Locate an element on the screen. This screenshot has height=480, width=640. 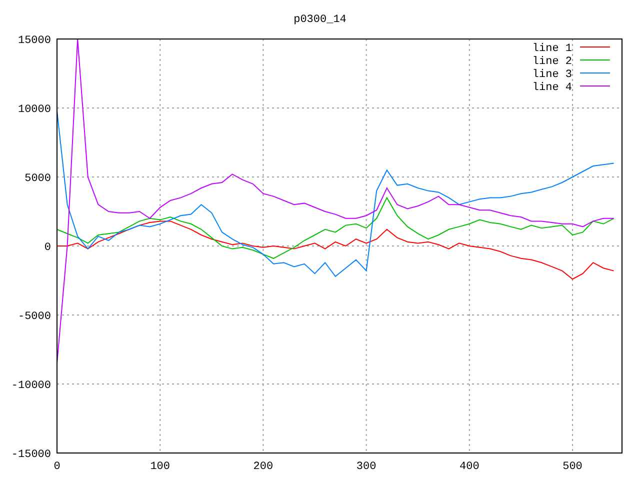
axis-tick-label: -5000 is located at coordinates (34, 317).